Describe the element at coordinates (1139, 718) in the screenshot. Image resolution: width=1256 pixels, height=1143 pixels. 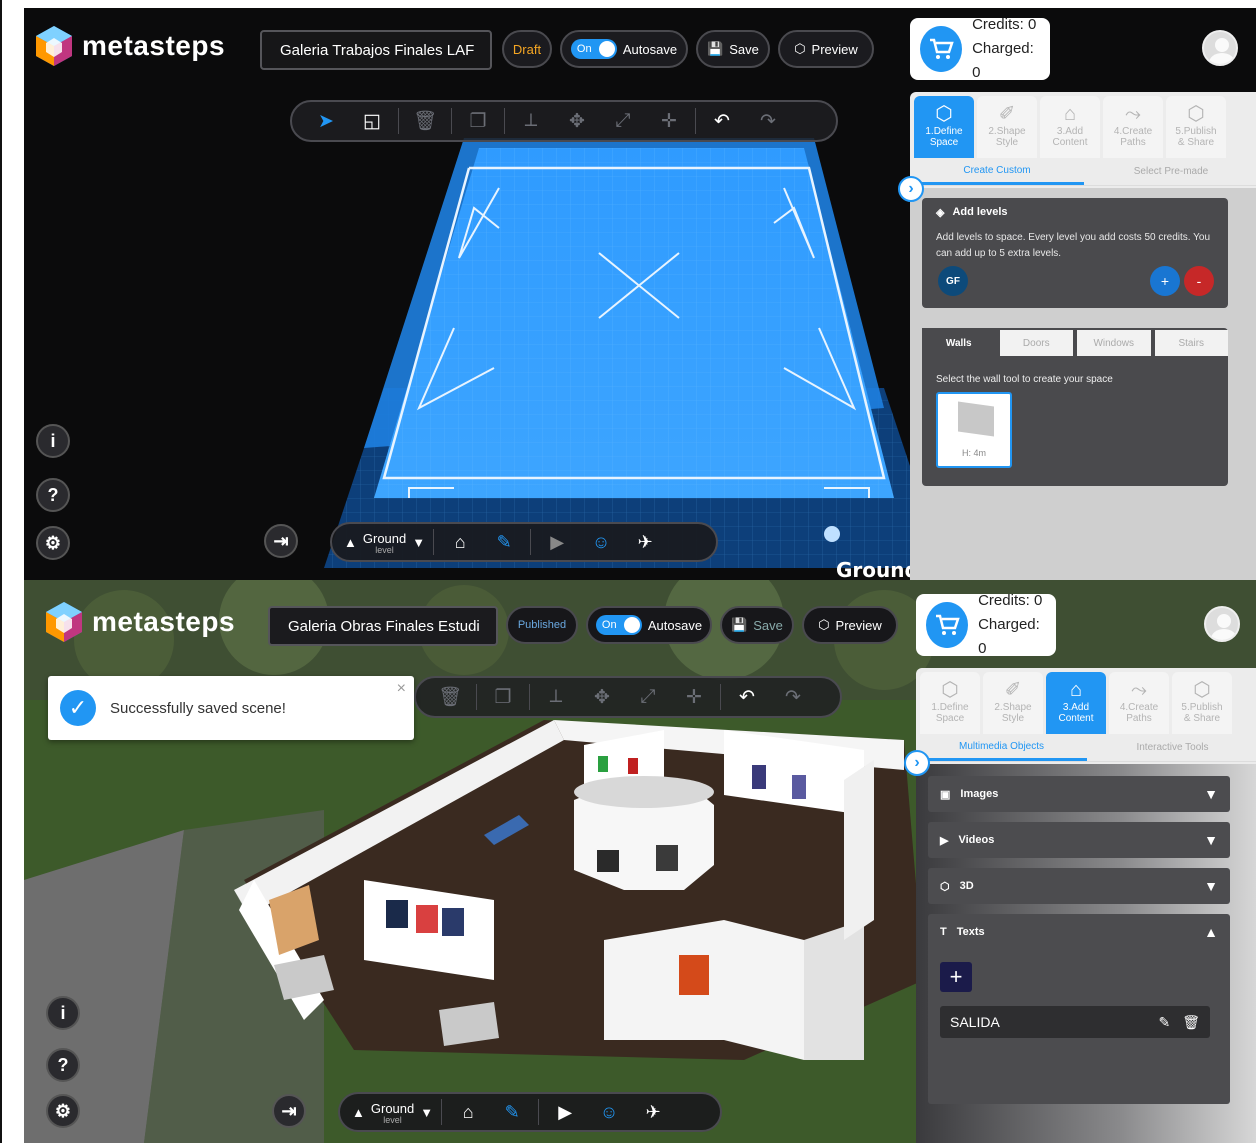
I see `step-label: Paths` at that location.